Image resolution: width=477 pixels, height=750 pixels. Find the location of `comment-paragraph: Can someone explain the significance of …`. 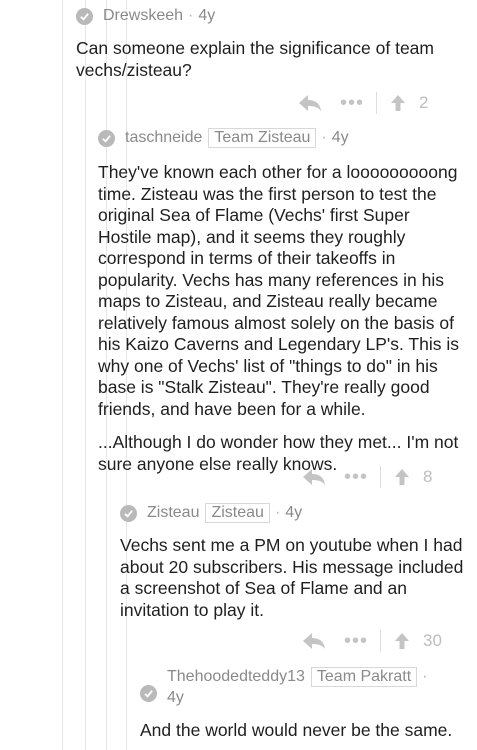

comment-paragraph: Can someone explain the significance of … is located at coordinates (255, 59).